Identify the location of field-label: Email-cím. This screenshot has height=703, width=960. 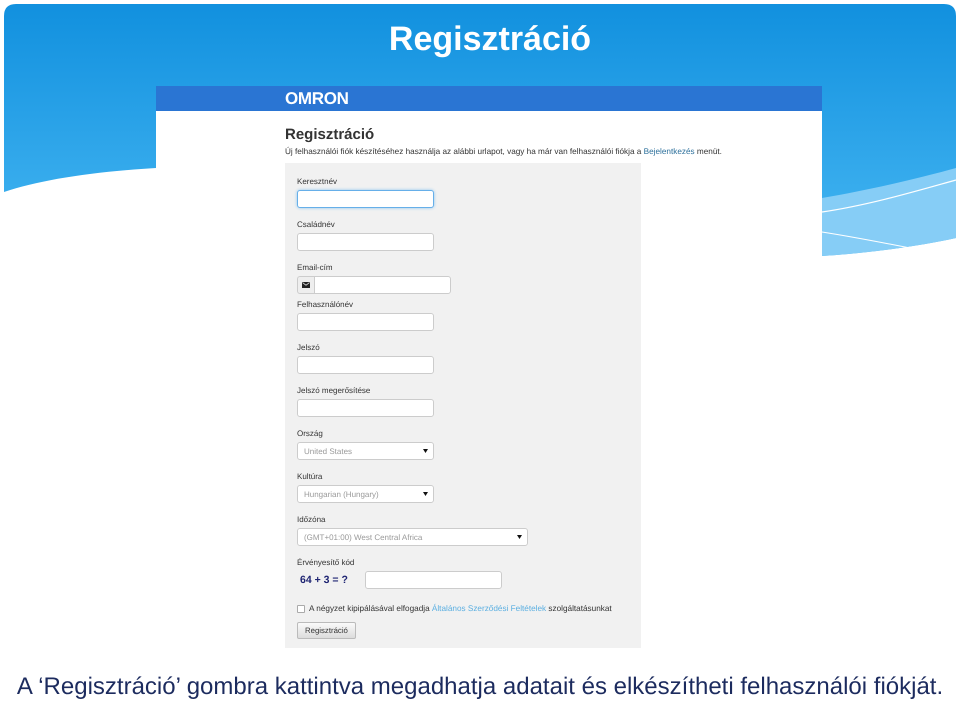
(315, 267).